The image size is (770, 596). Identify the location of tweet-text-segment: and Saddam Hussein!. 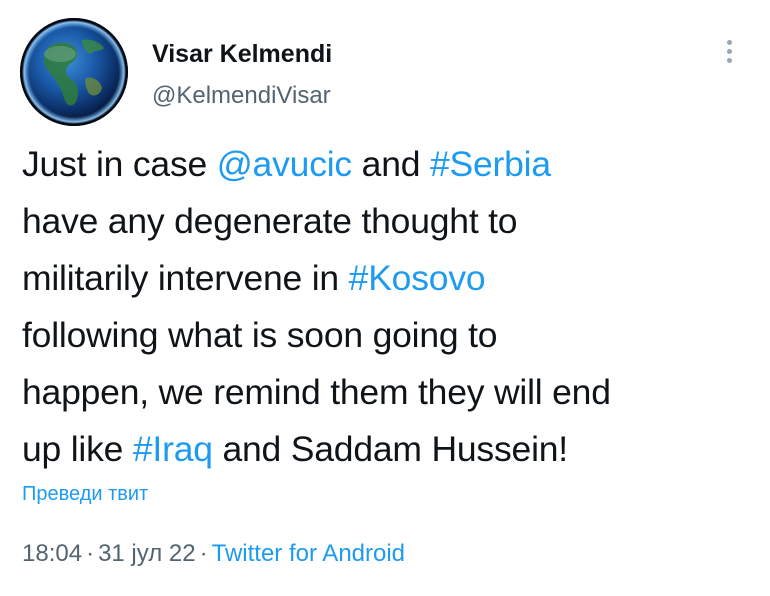
(390, 449).